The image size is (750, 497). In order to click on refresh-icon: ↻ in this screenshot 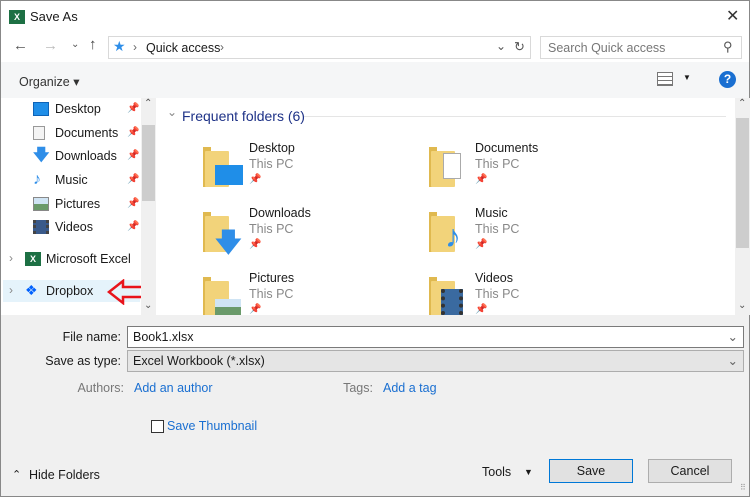, I will do `click(519, 47)`.